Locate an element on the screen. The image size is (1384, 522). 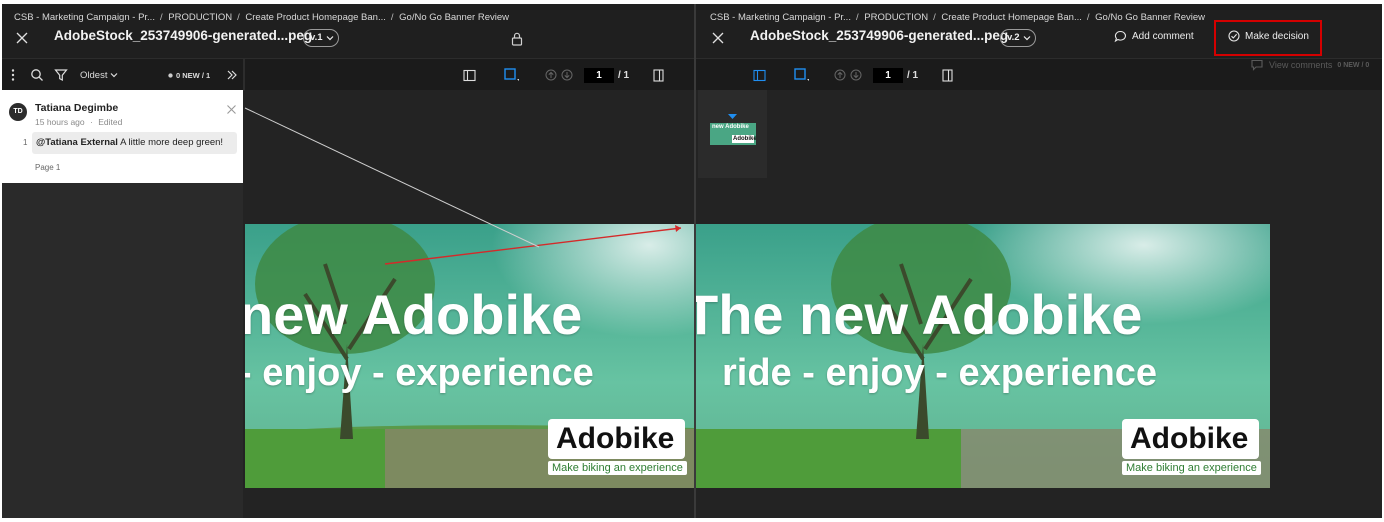
thumbnail-logo: Adobike is located at coordinates (744, 139).